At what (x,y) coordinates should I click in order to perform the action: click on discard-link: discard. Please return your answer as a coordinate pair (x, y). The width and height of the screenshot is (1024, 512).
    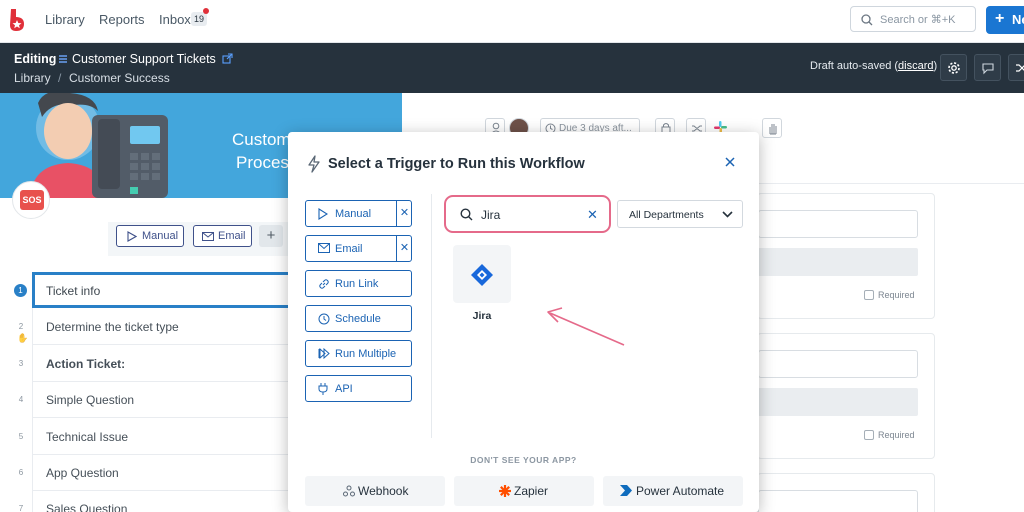
    Looking at the image, I should click on (915, 66).